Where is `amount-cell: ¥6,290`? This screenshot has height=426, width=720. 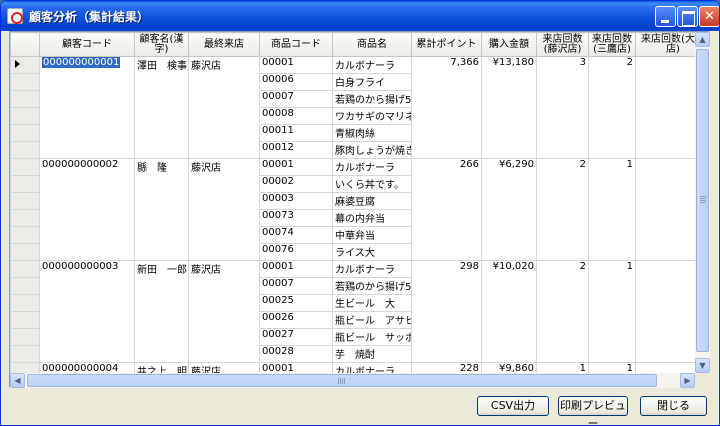 amount-cell: ¥6,290 is located at coordinates (509, 209).